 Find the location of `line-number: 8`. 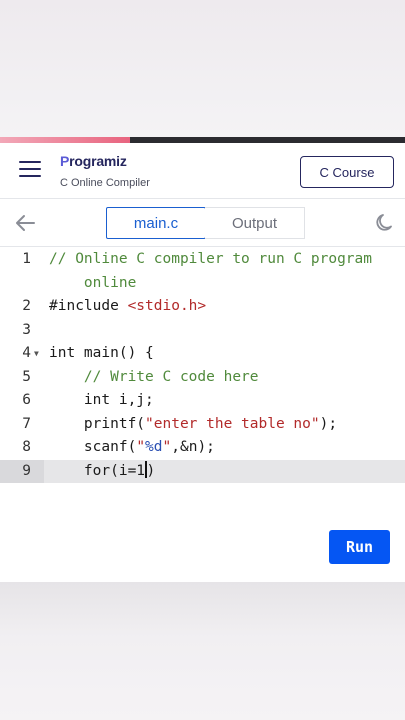

line-number: 8 is located at coordinates (26, 447).